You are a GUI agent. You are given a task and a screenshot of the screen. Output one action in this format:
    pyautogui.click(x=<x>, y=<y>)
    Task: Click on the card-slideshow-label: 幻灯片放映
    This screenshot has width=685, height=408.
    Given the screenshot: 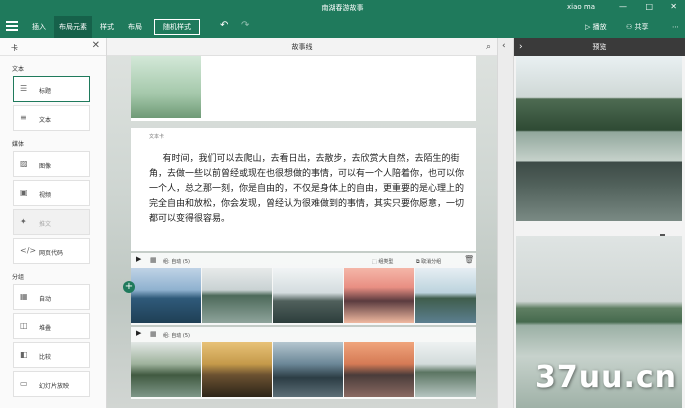 What is the action you would take?
    pyautogui.click(x=54, y=386)
    